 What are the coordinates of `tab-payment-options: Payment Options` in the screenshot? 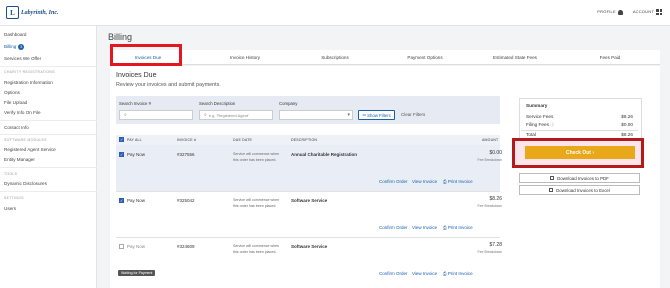 It's located at (425, 57).